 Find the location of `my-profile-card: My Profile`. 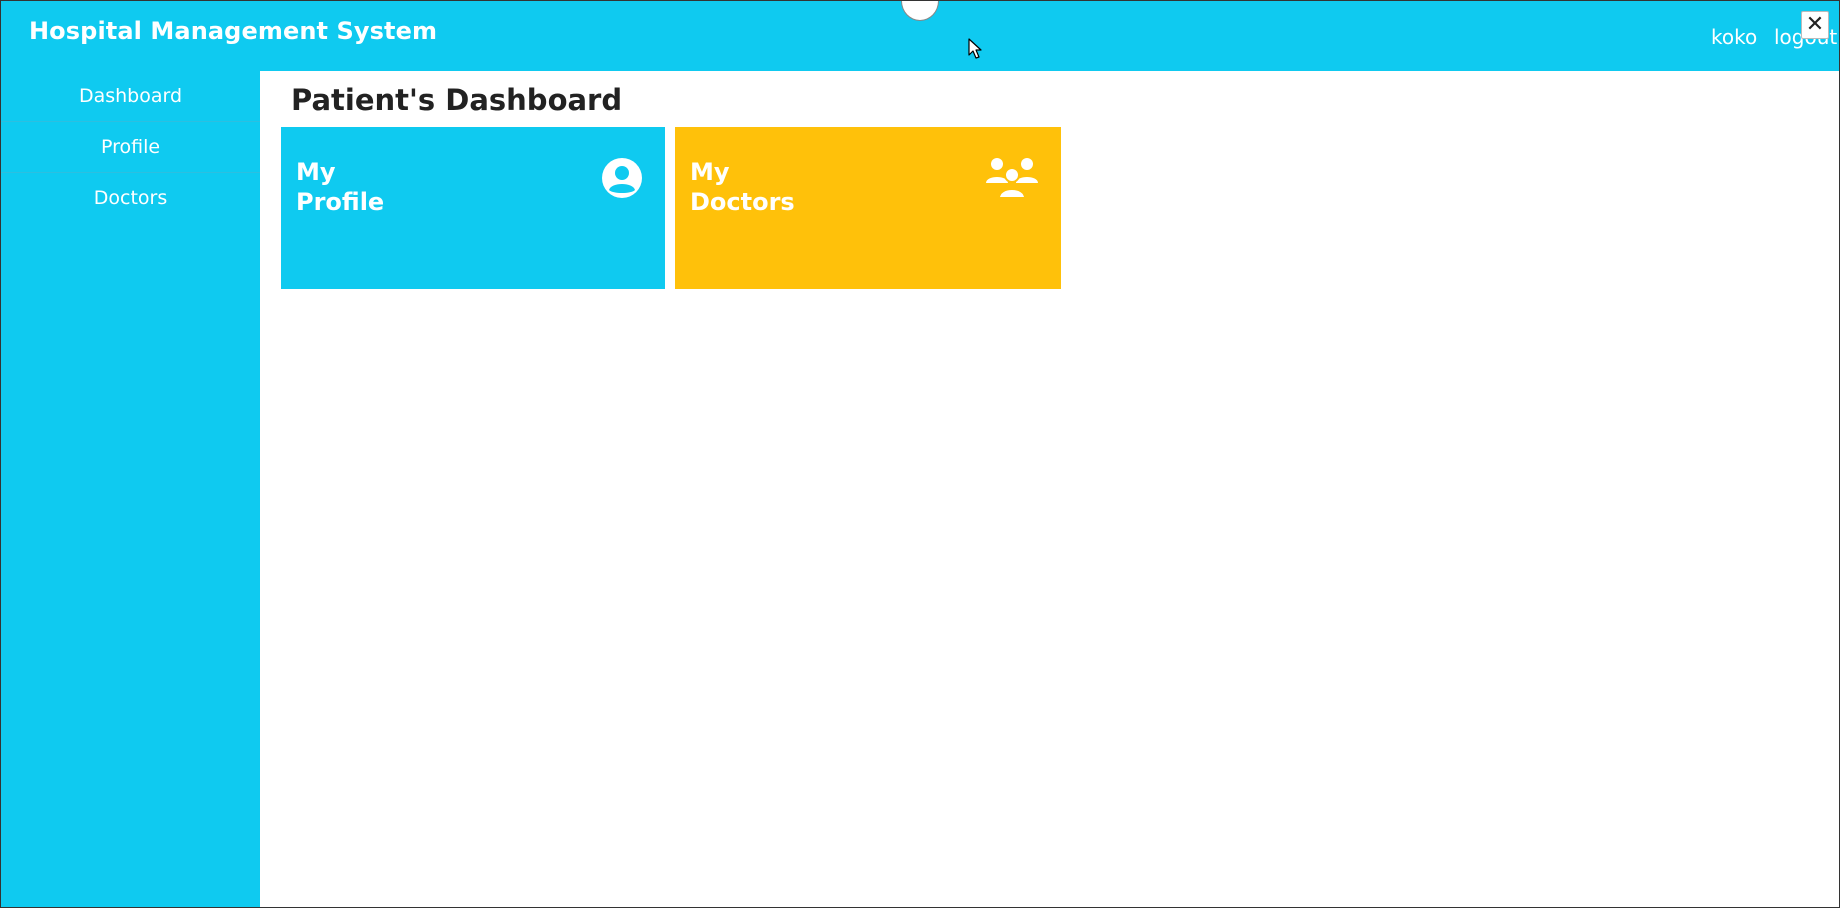

my-profile-card: My Profile is located at coordinates (473, 208).